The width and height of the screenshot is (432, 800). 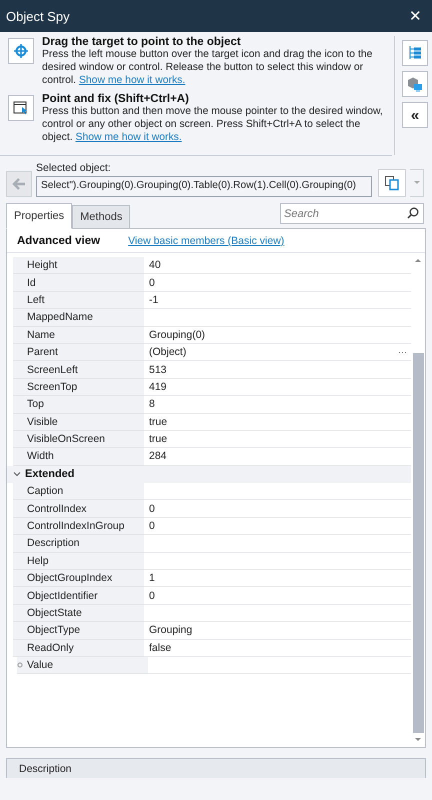 I want to click on selected-object-label: Selected object:, so click(x=74, y=168).